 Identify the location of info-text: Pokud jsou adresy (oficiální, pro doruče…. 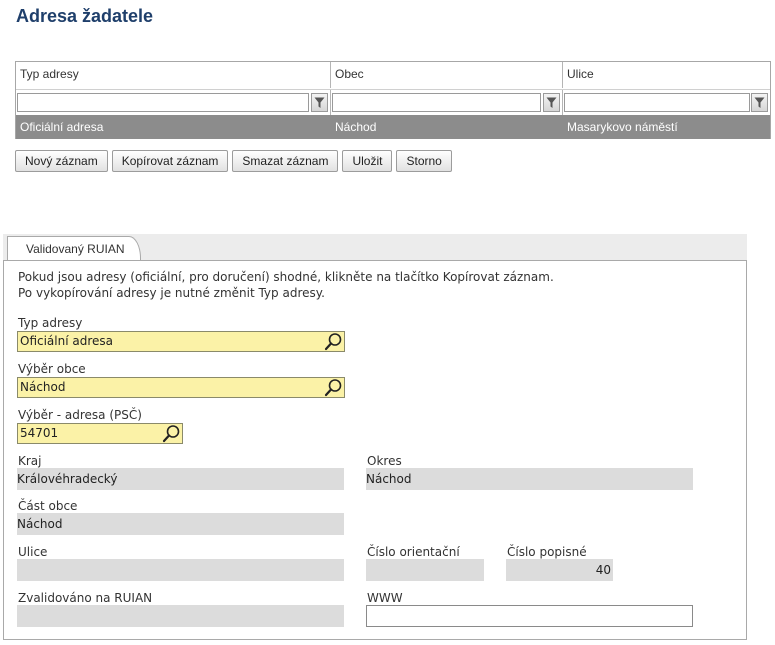
(286, 285).